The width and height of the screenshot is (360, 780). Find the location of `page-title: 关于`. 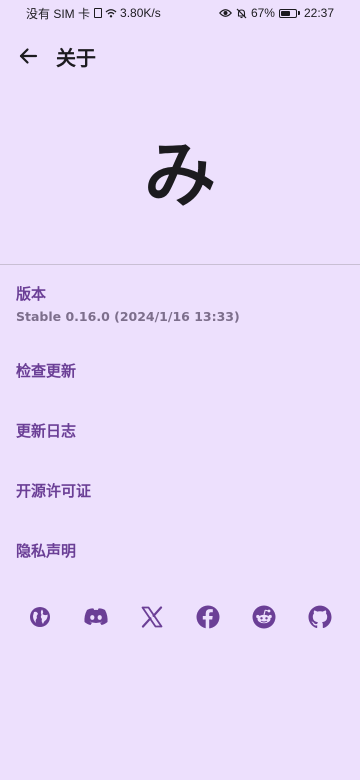

page-title: 关于 is located at coordinates (76, 57).